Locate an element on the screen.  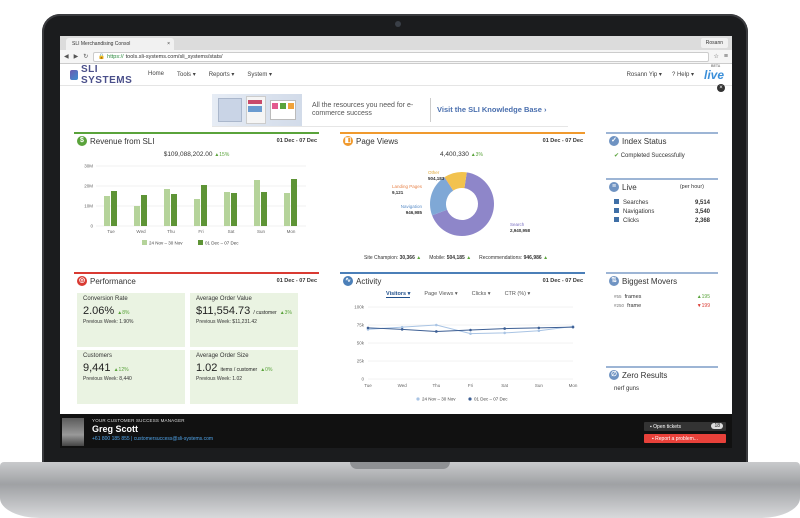
forward-icon: ▶ is located at coordinates (76, 56).